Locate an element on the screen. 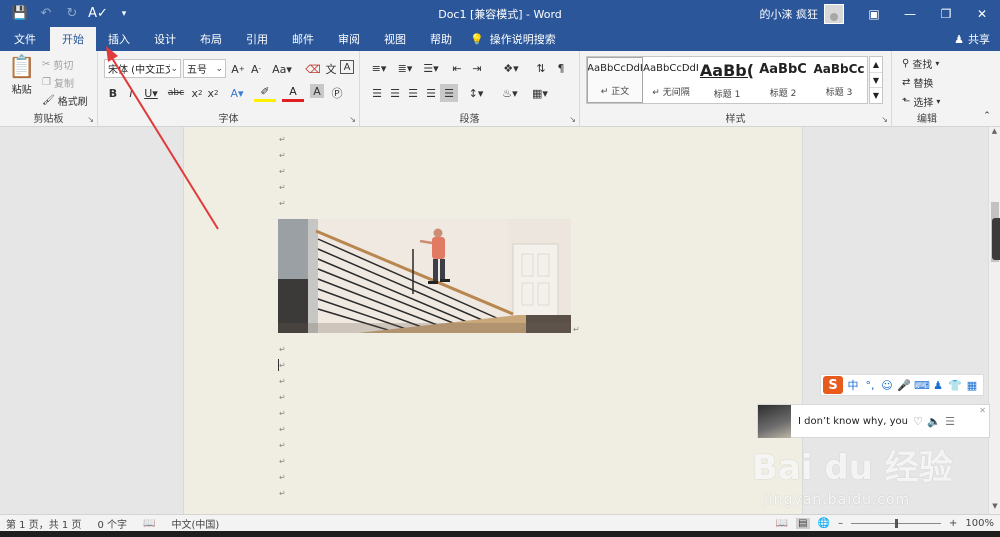 The width and height of the screenshot is (1000, 537). show-marks-icon: ¶ is located at coordinates (561, 68).